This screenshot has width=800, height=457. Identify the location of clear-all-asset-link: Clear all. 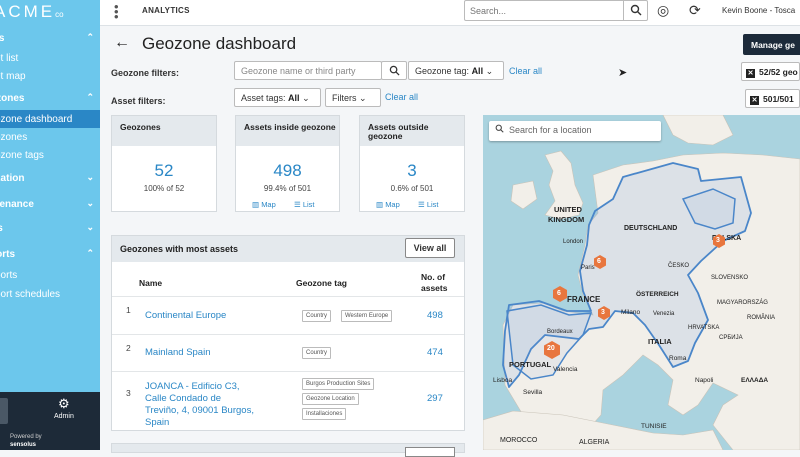
(401, 97).